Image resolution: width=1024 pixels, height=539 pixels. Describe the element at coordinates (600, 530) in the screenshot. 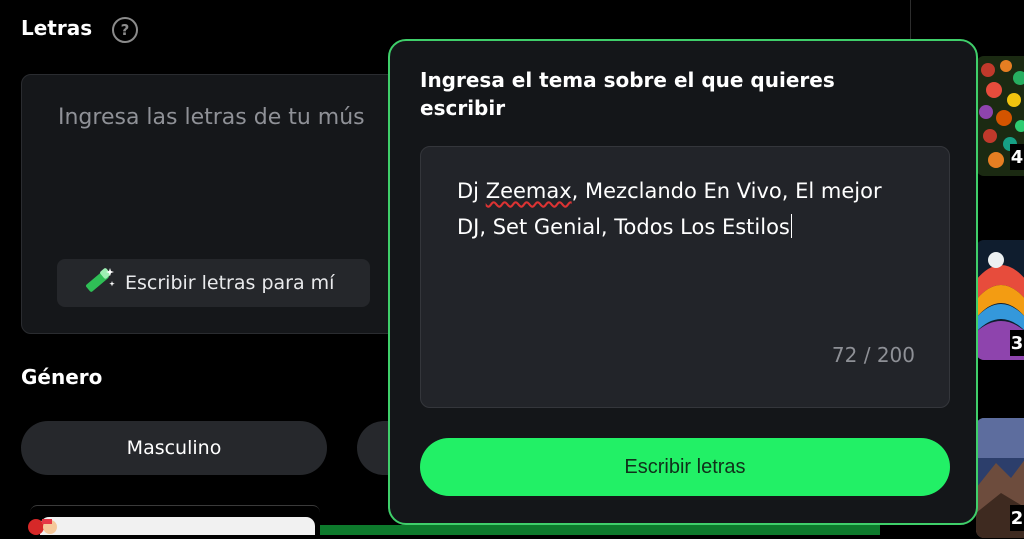

I see `bottom-progress-strip` at that location.